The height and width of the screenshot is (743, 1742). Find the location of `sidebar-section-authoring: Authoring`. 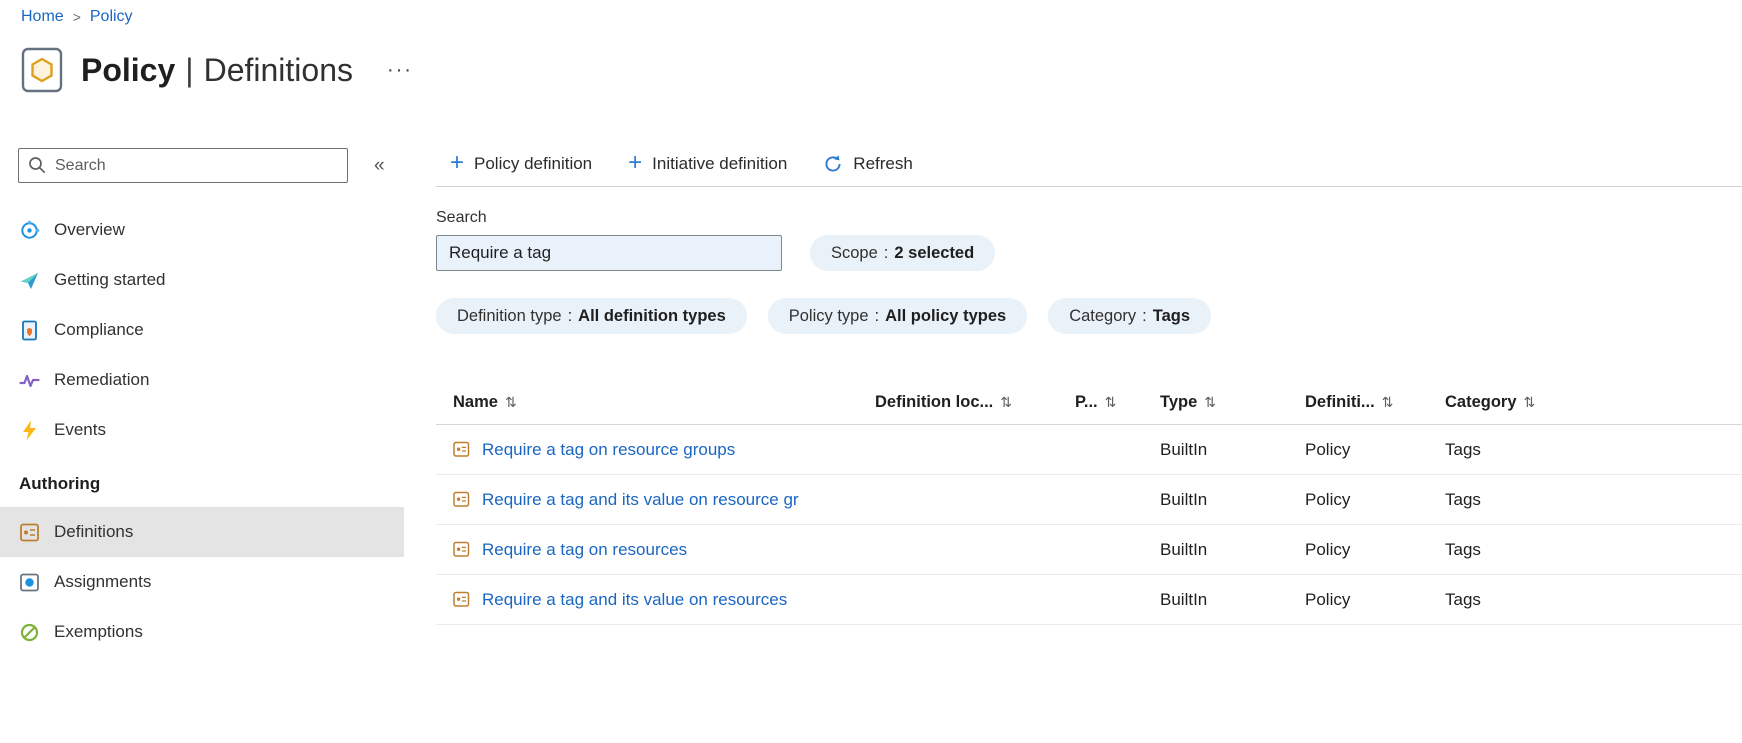

sidebar-section-authoring: Authoring is located at coordinates (60, 483).